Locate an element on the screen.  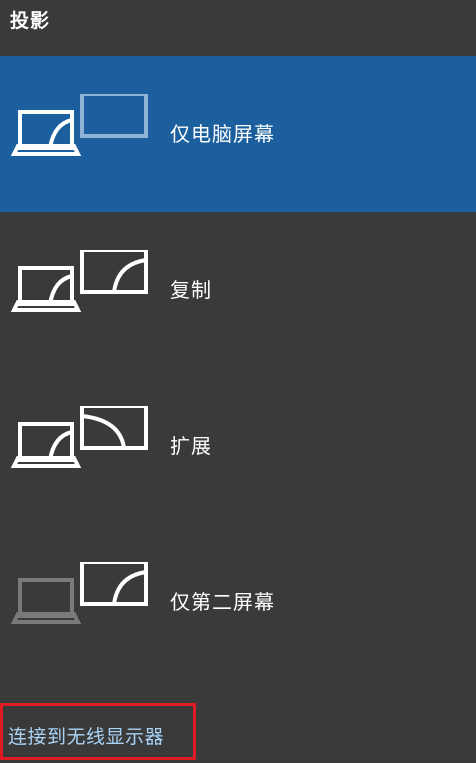
option-label: 仅电脑屏幕 is located at coordinates (222, 134).